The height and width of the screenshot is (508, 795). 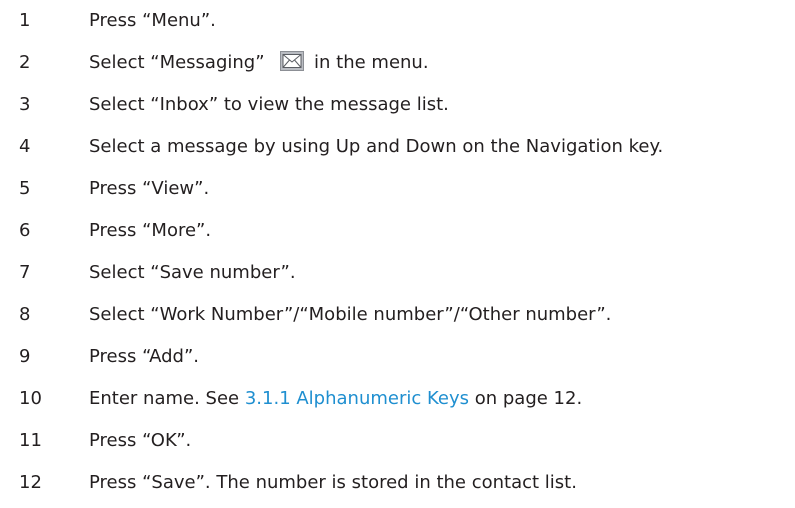 I want to click on step-number: 7, so click(x=25, y=272).